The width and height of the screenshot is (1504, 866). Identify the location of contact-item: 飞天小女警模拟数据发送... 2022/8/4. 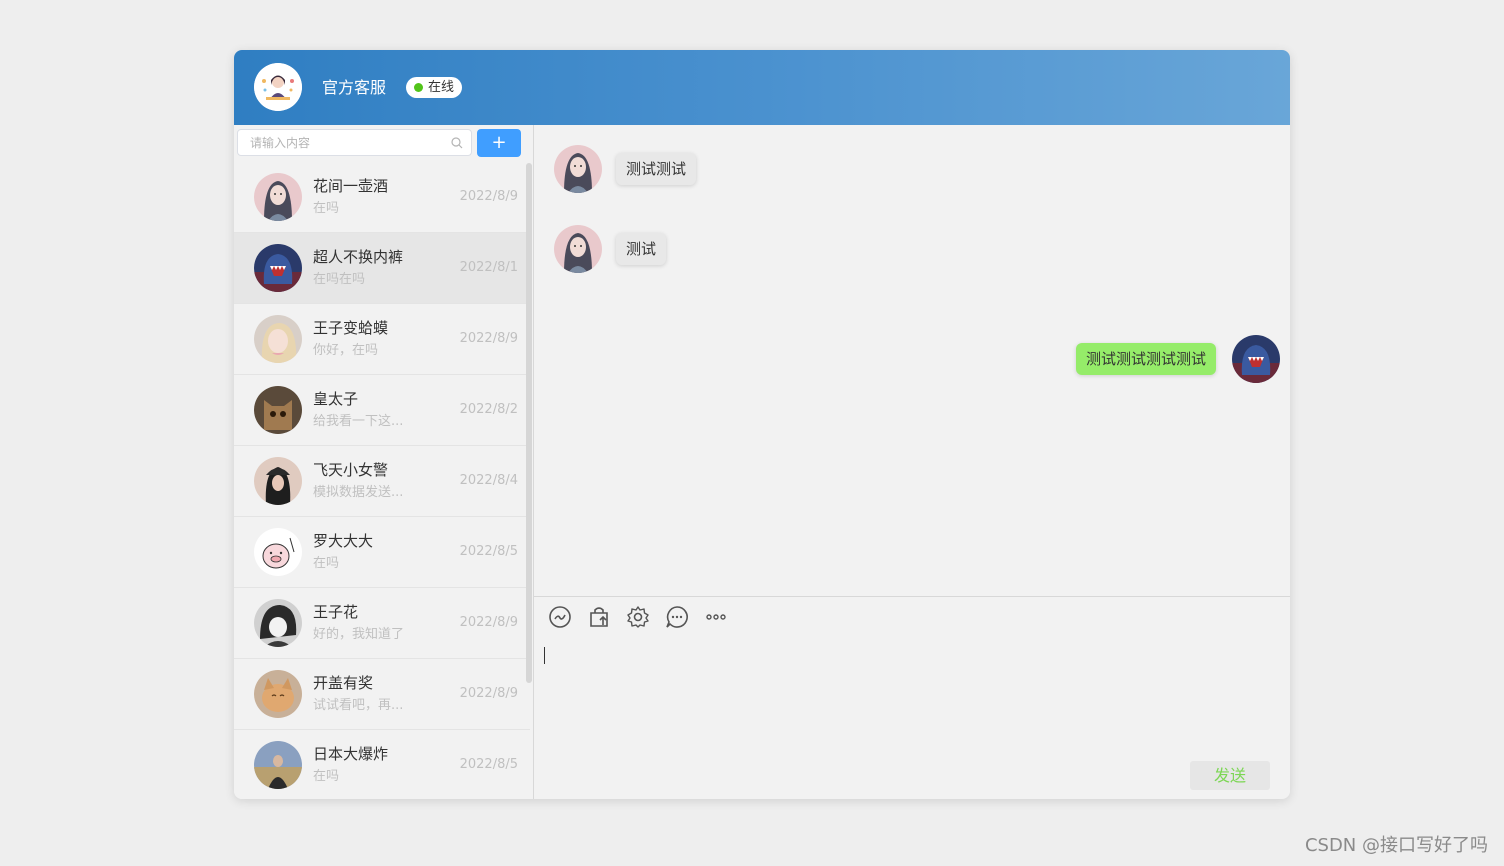
(382, 481).